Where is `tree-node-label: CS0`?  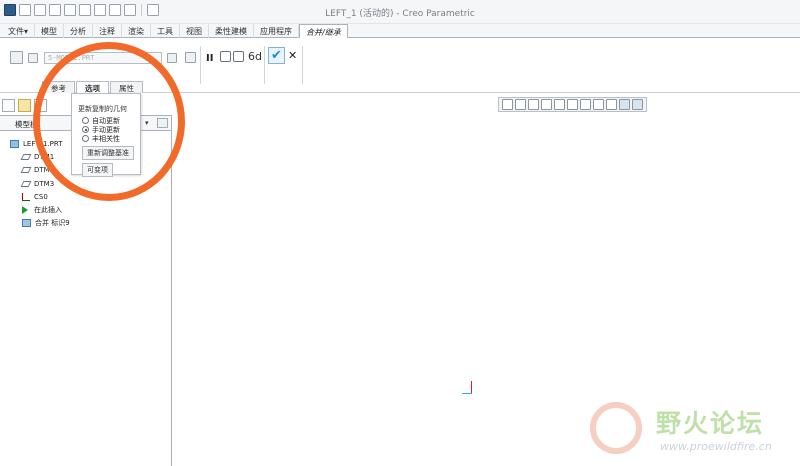 tree-node-label: CS0 is located at coordinates (41, 196).